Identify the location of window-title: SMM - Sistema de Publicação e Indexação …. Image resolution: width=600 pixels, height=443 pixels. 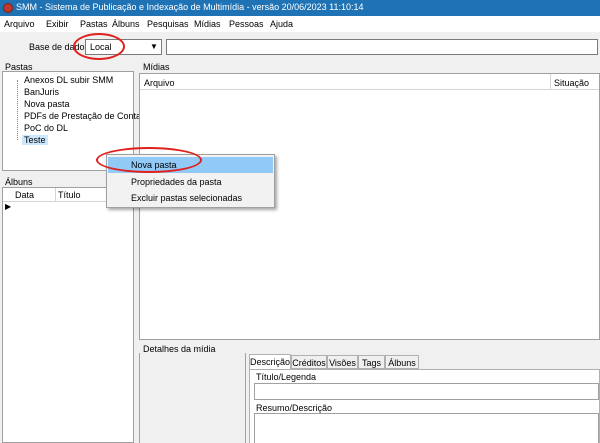
(190, 7).